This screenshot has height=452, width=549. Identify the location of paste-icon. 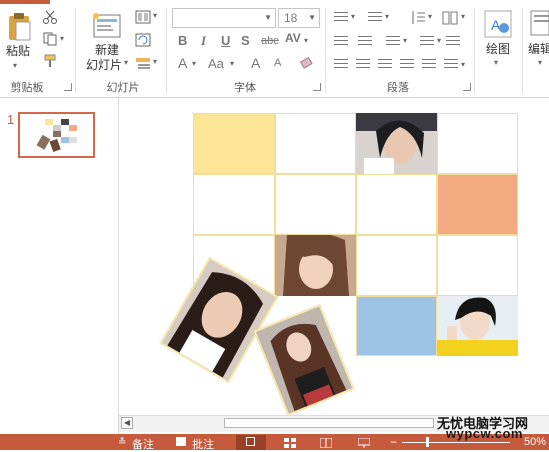
(19, 27).